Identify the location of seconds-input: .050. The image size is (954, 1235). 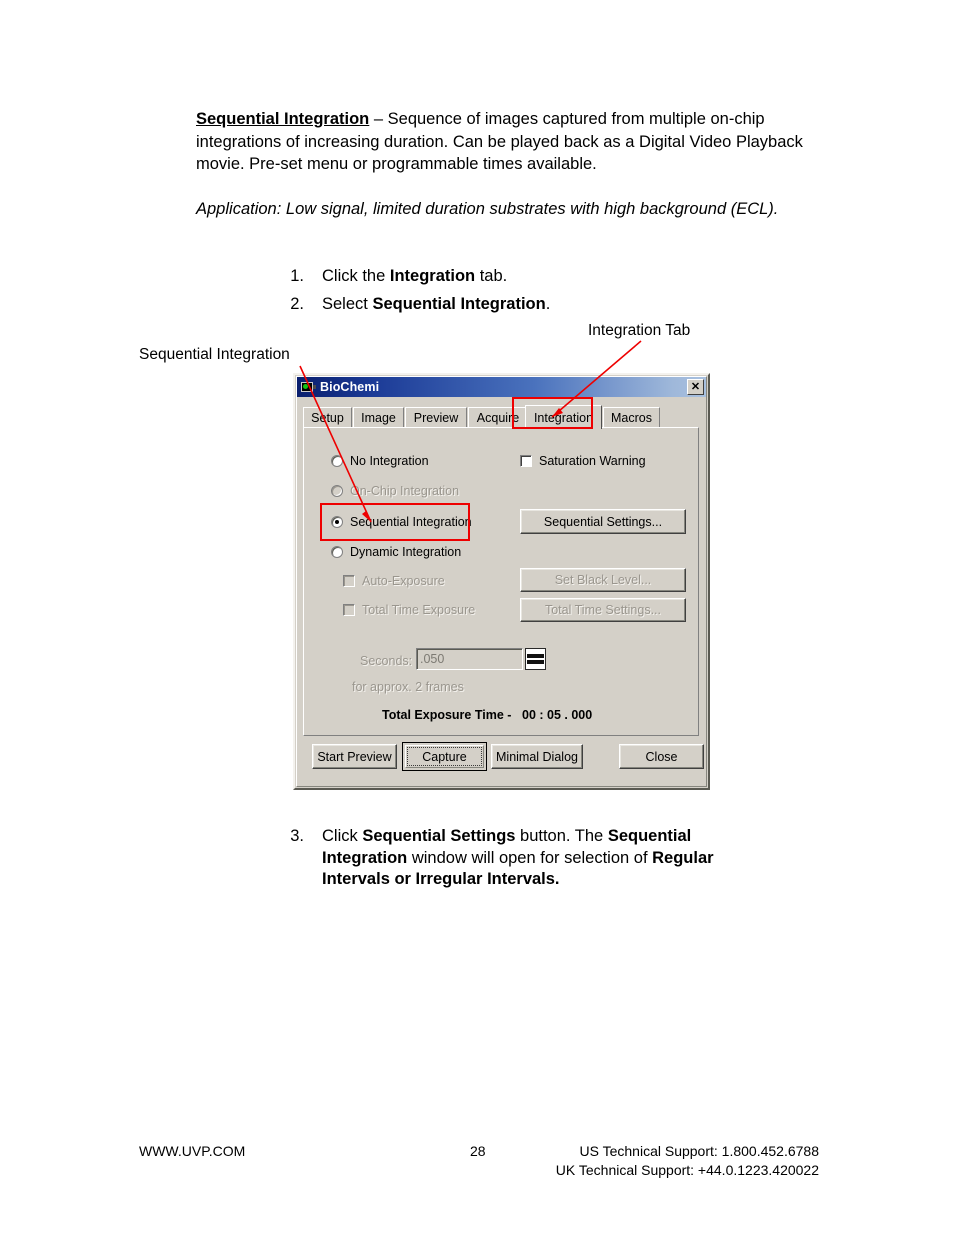
(469, 659).